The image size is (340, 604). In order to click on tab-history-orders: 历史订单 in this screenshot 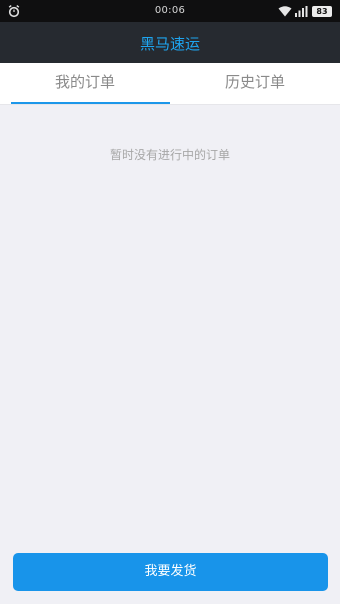, I will do `click(255, 83)`.